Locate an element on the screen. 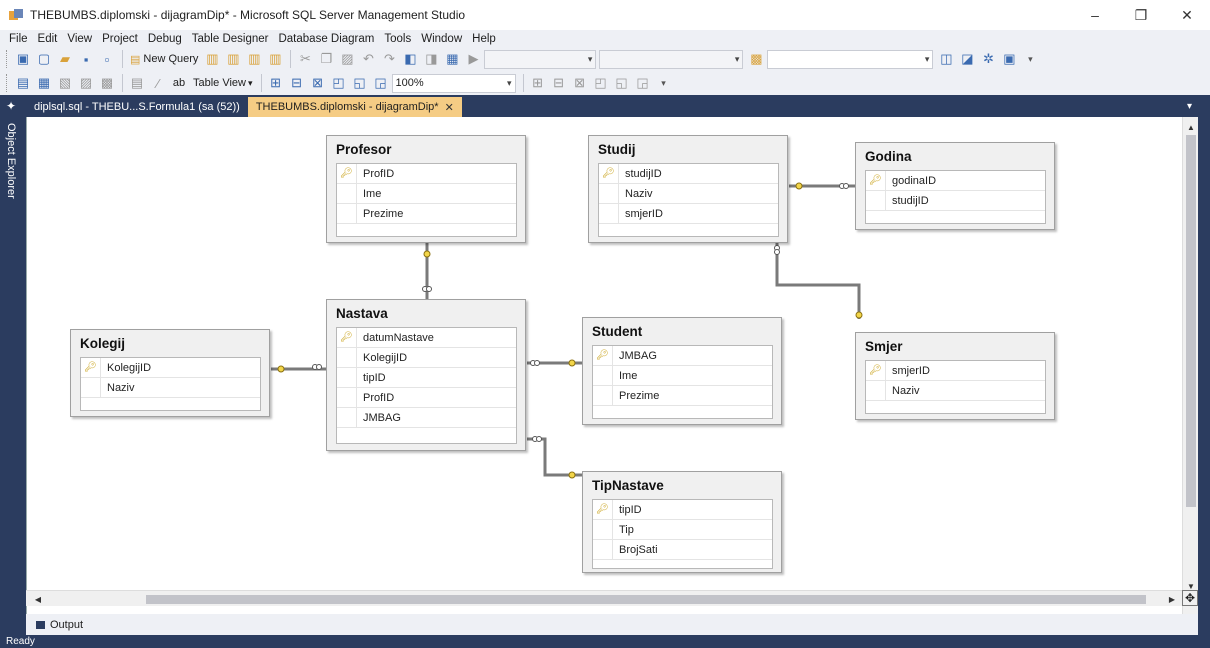 This screenshot has height=648, width=1210. column-row: tipID is located at coordinates (426, 377).